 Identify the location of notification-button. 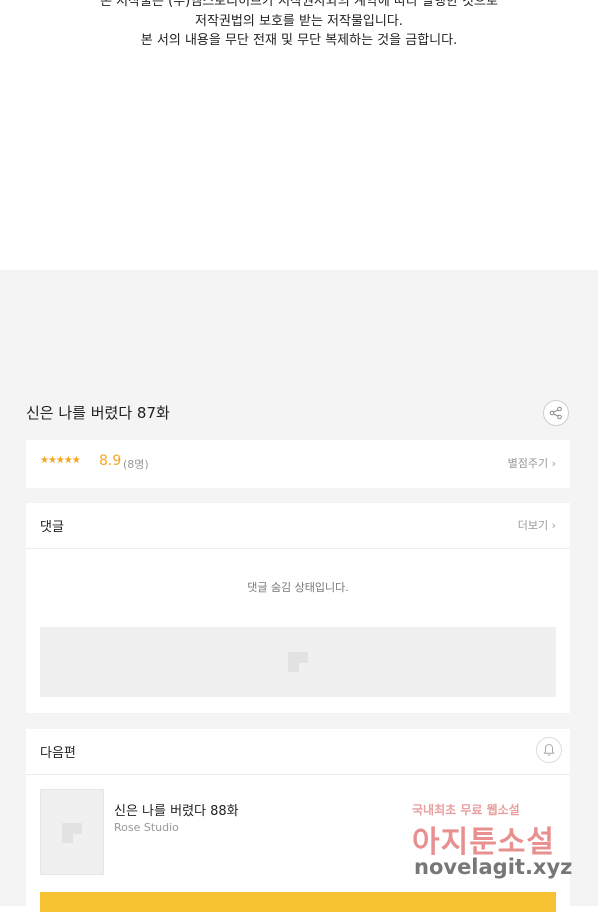
(549, 750).